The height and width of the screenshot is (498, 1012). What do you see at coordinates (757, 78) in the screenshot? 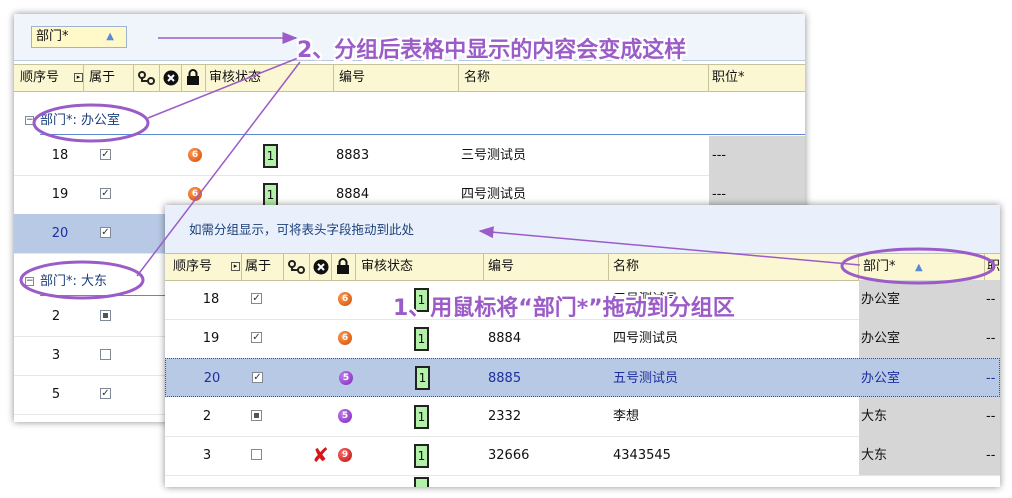
I see `header-position: 职位*` at bounding box center [757, 78].